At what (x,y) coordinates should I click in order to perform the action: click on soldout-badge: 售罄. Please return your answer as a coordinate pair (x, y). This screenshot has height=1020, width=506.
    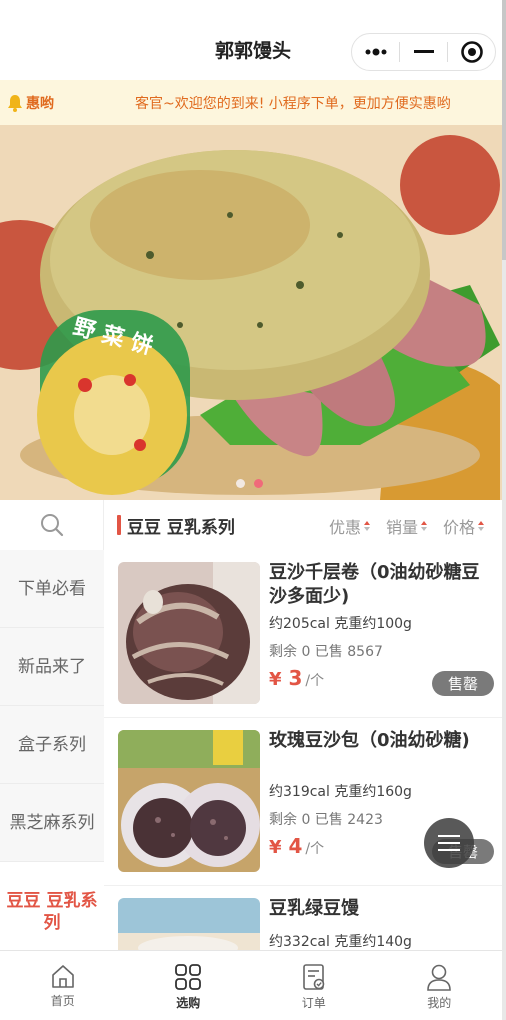
    Looking at the image, I should click on (463, 683).